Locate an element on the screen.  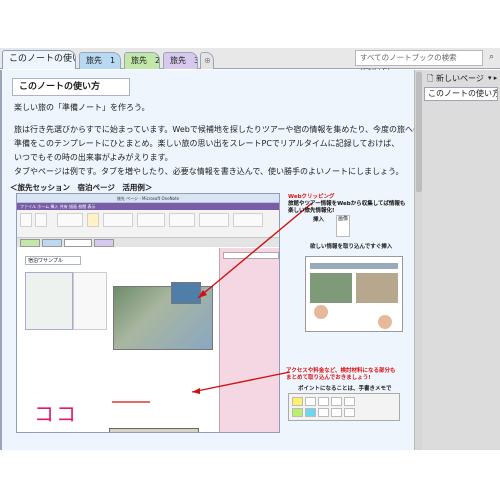
new-page-button: 🗋 新しいページ is located at coordinates (461, 79).